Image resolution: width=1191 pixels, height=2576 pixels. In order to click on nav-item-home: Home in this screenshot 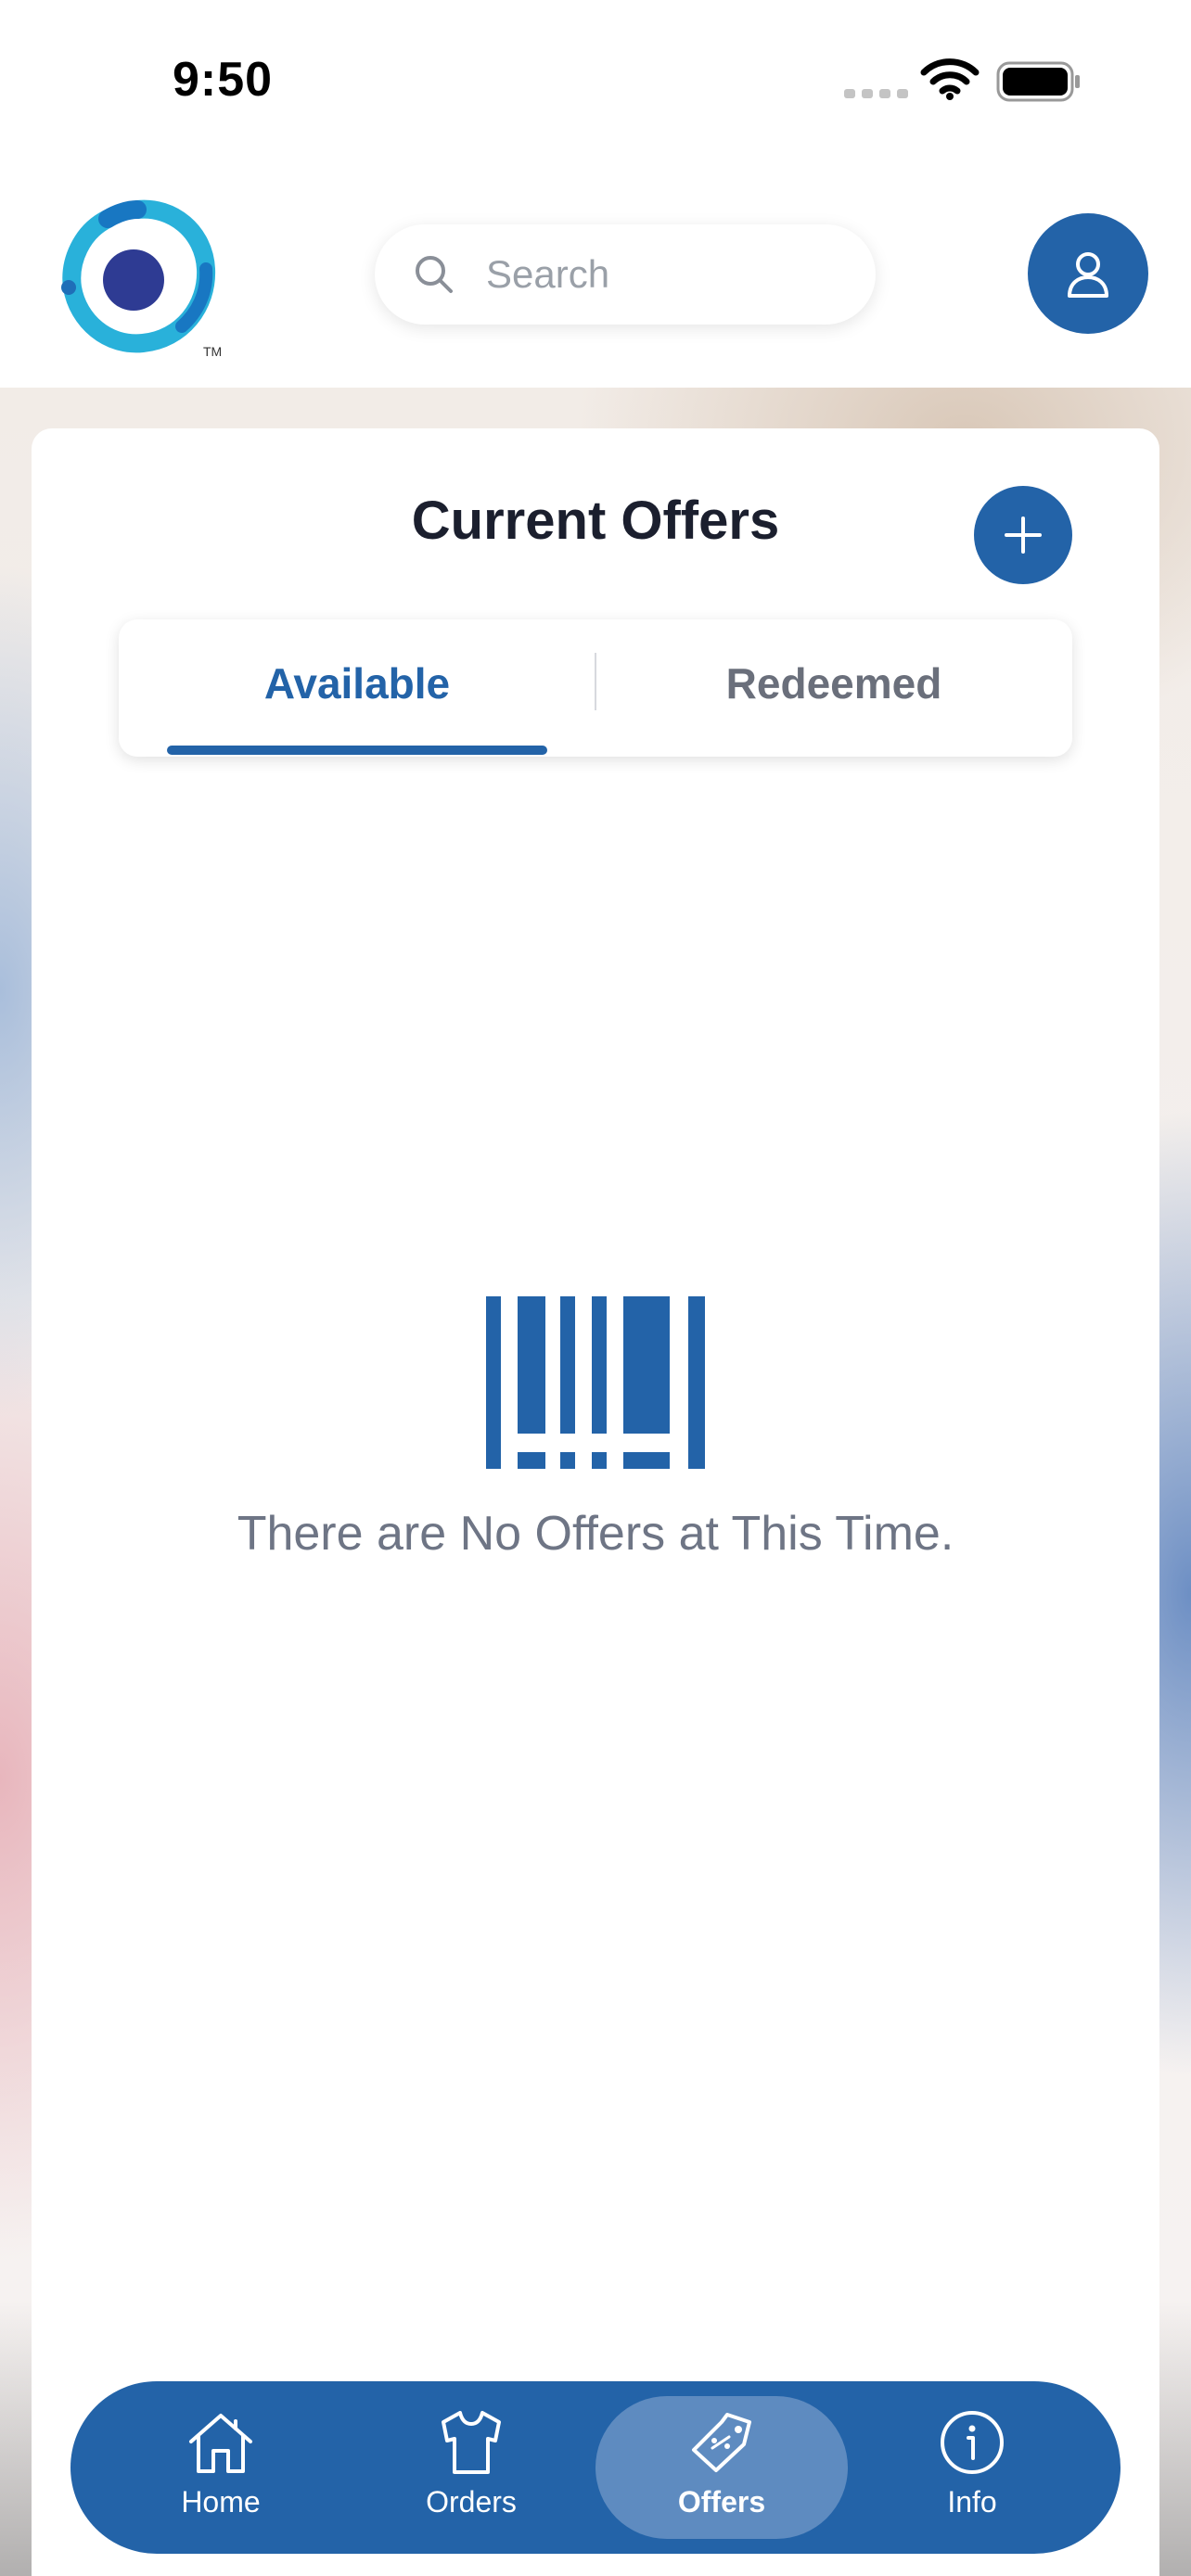, I will do `click(221, 2467)`.